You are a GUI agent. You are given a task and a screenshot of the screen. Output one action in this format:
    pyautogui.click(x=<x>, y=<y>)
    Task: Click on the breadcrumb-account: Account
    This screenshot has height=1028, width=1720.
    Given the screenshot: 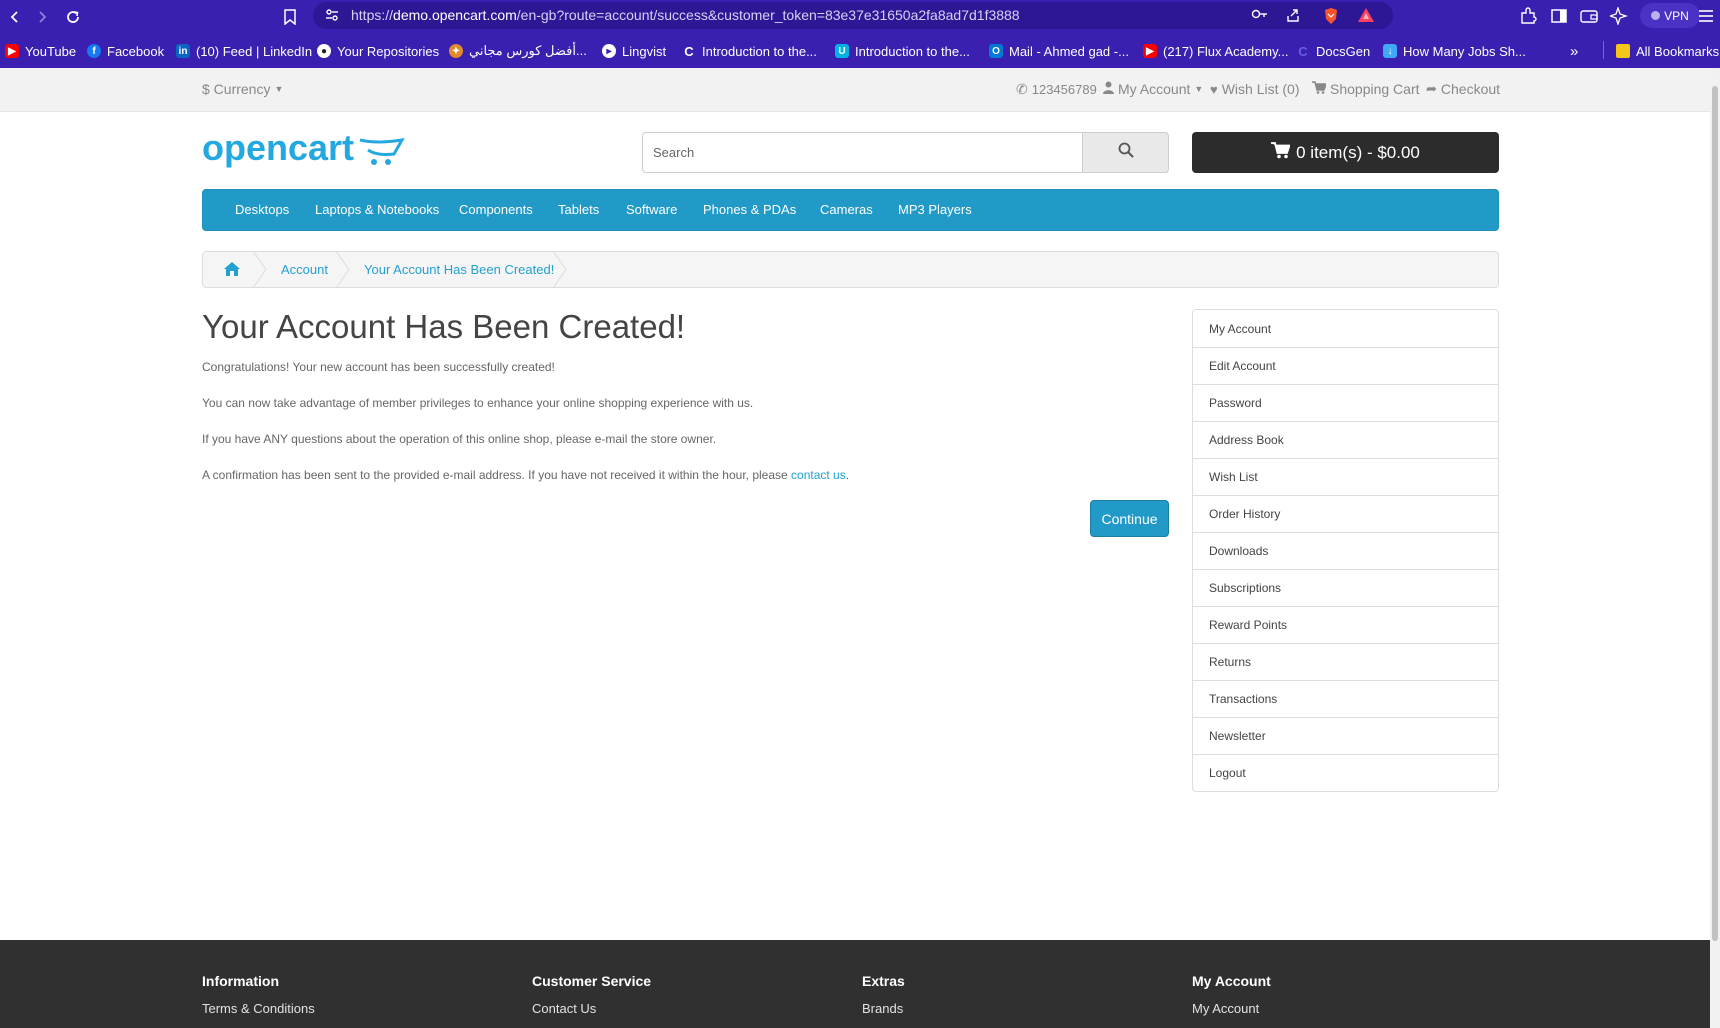 What is the action you would take?
    pyautogui.click(x=304, y=269)
    